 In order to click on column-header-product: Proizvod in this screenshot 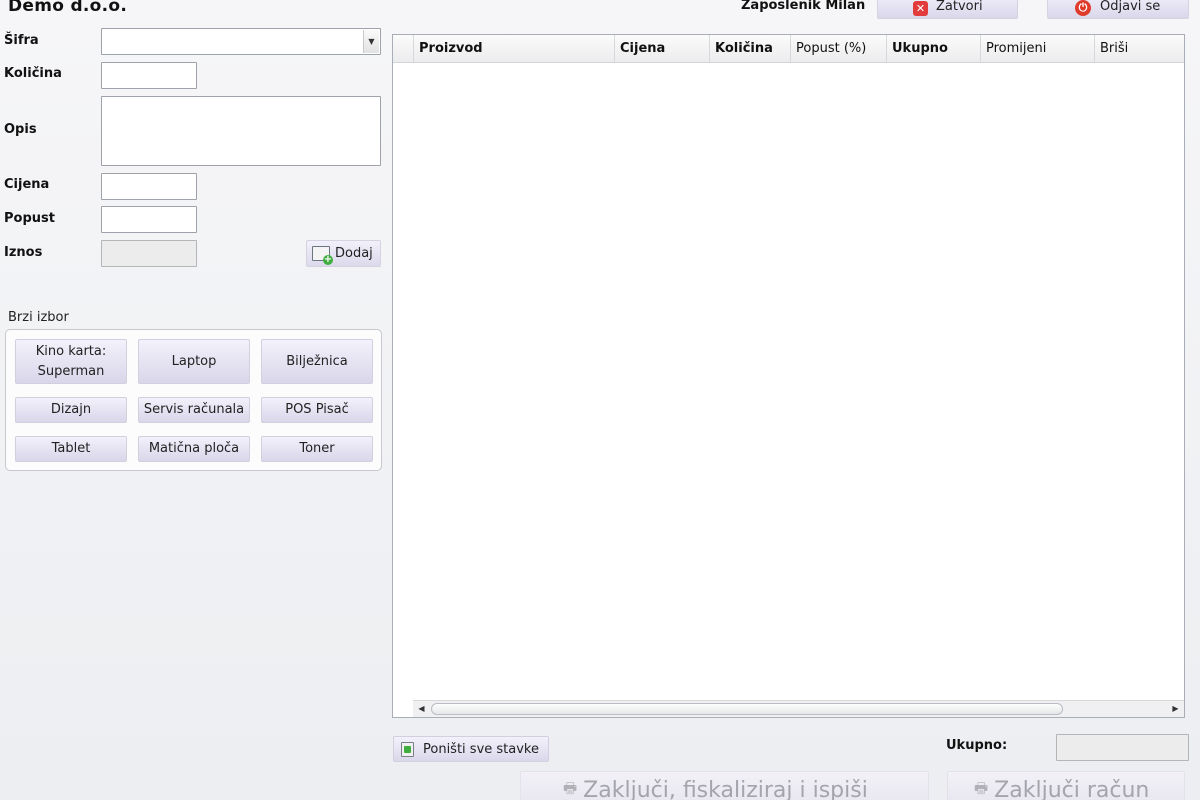, I will do `click(514, 48)`.